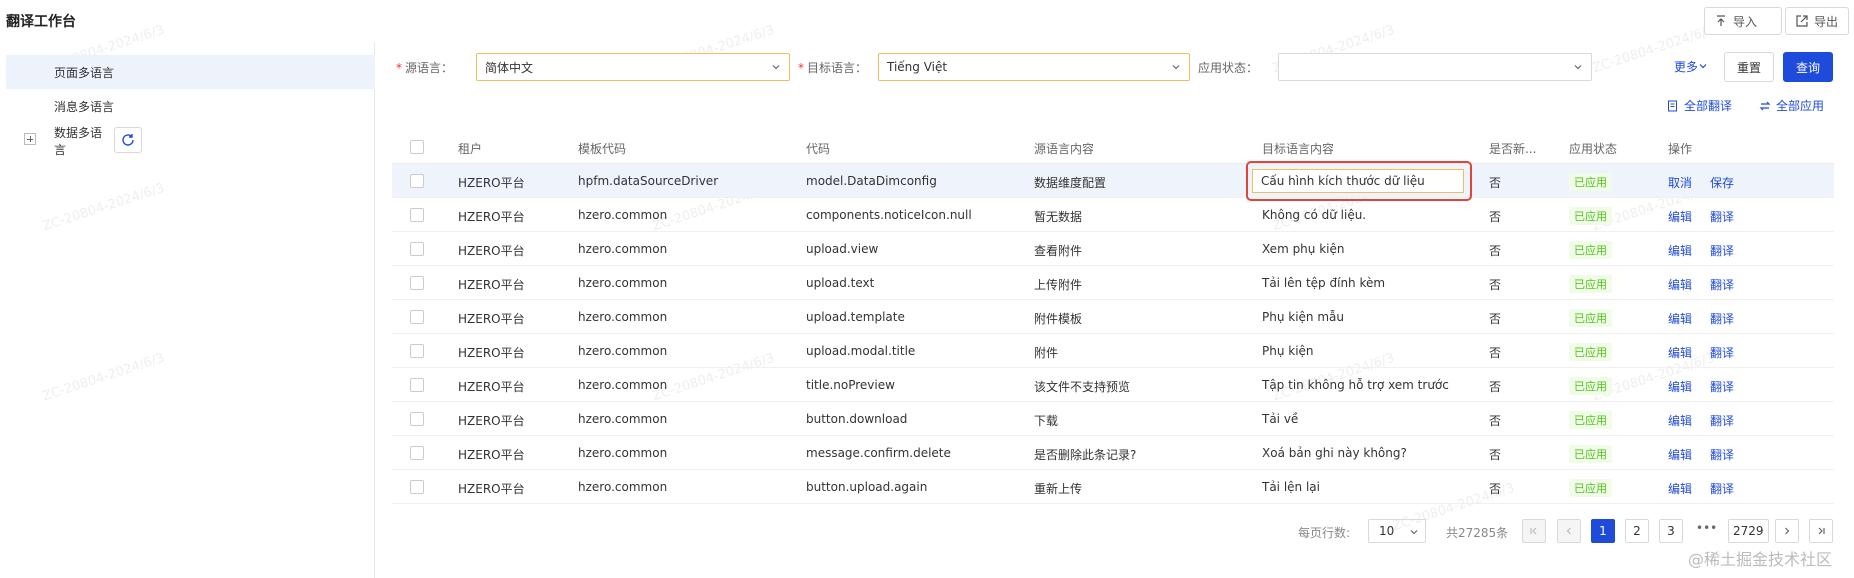 The width and height of the screenshot is (1854, 578). I want to click on sidebar-item-data-i18n: 数据多语言, so click(56, 141).